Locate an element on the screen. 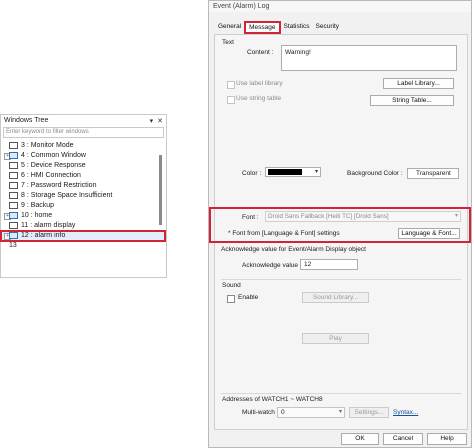 The height and width of the screenshot is (448, 474). tree-item-7: 7 : Password Restriction is located at coordinates (83, 186).